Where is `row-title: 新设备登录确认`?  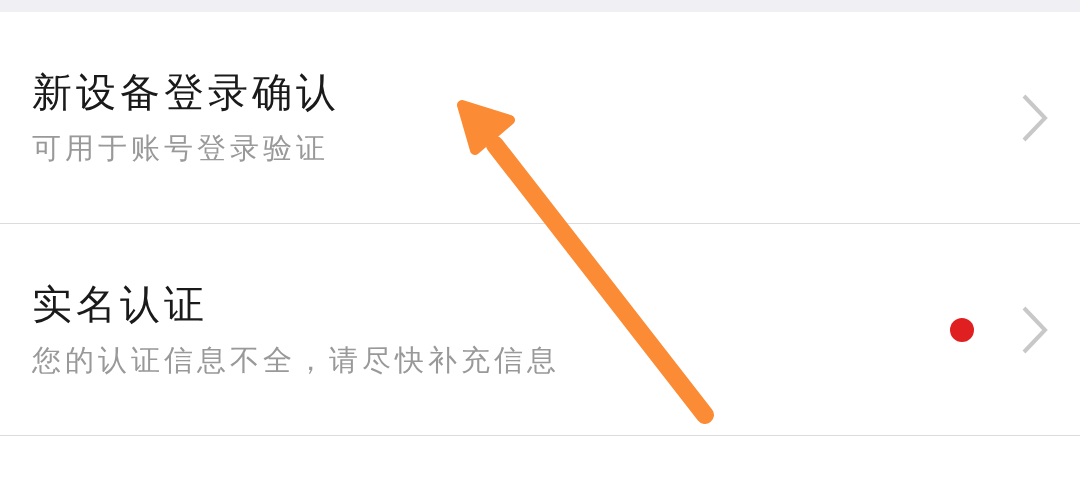
row-title: 新设备登录确认 is located at coordinates (186, 92).